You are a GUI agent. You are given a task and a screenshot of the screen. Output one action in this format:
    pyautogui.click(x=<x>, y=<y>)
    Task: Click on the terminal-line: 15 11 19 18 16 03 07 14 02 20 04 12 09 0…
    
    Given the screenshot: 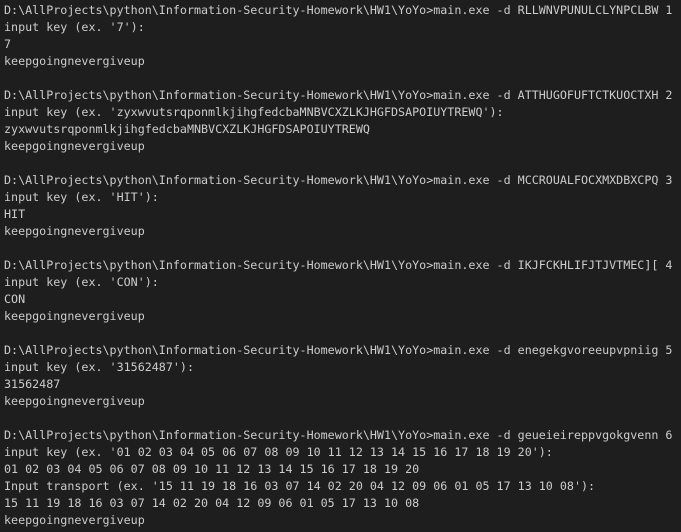 What is the action you would take?
    pyautogui.click(x=212, y=503)
    